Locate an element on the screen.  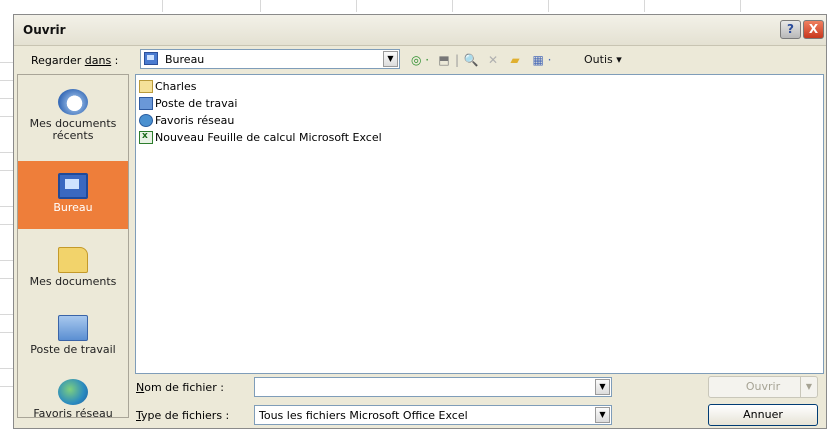
places-desktop: Bureau is located at coordinates (73, 195).